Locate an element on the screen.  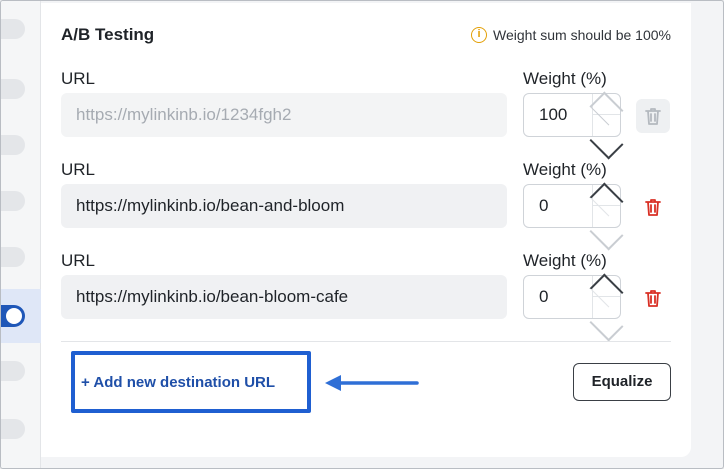
weight-stepper: 100 is located at coordinates (573, 125).